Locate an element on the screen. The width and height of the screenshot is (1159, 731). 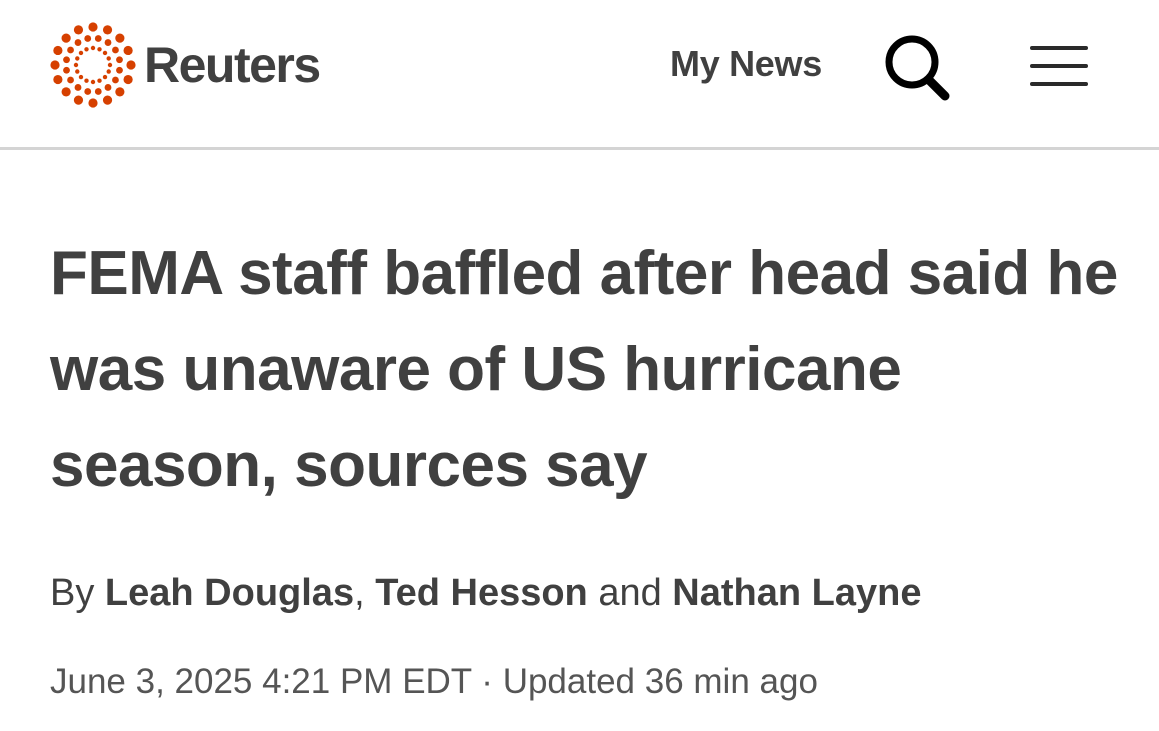
byline-separator: and is located at coordinates (630, 593).